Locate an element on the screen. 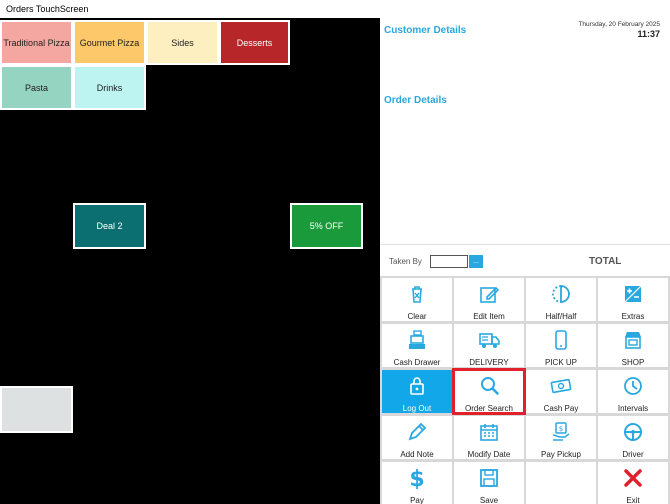  shop-icon is located at coordinates (633, 342).